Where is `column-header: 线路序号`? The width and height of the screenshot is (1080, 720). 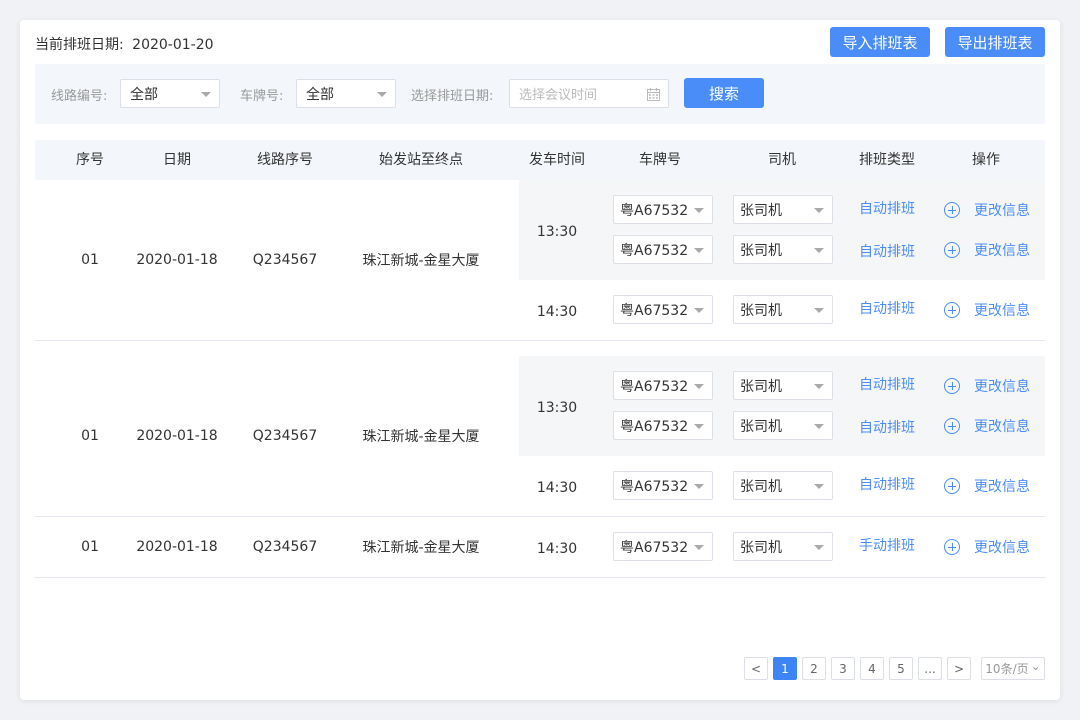
column-header: 线路序号 is located at coordinates (285, 160).